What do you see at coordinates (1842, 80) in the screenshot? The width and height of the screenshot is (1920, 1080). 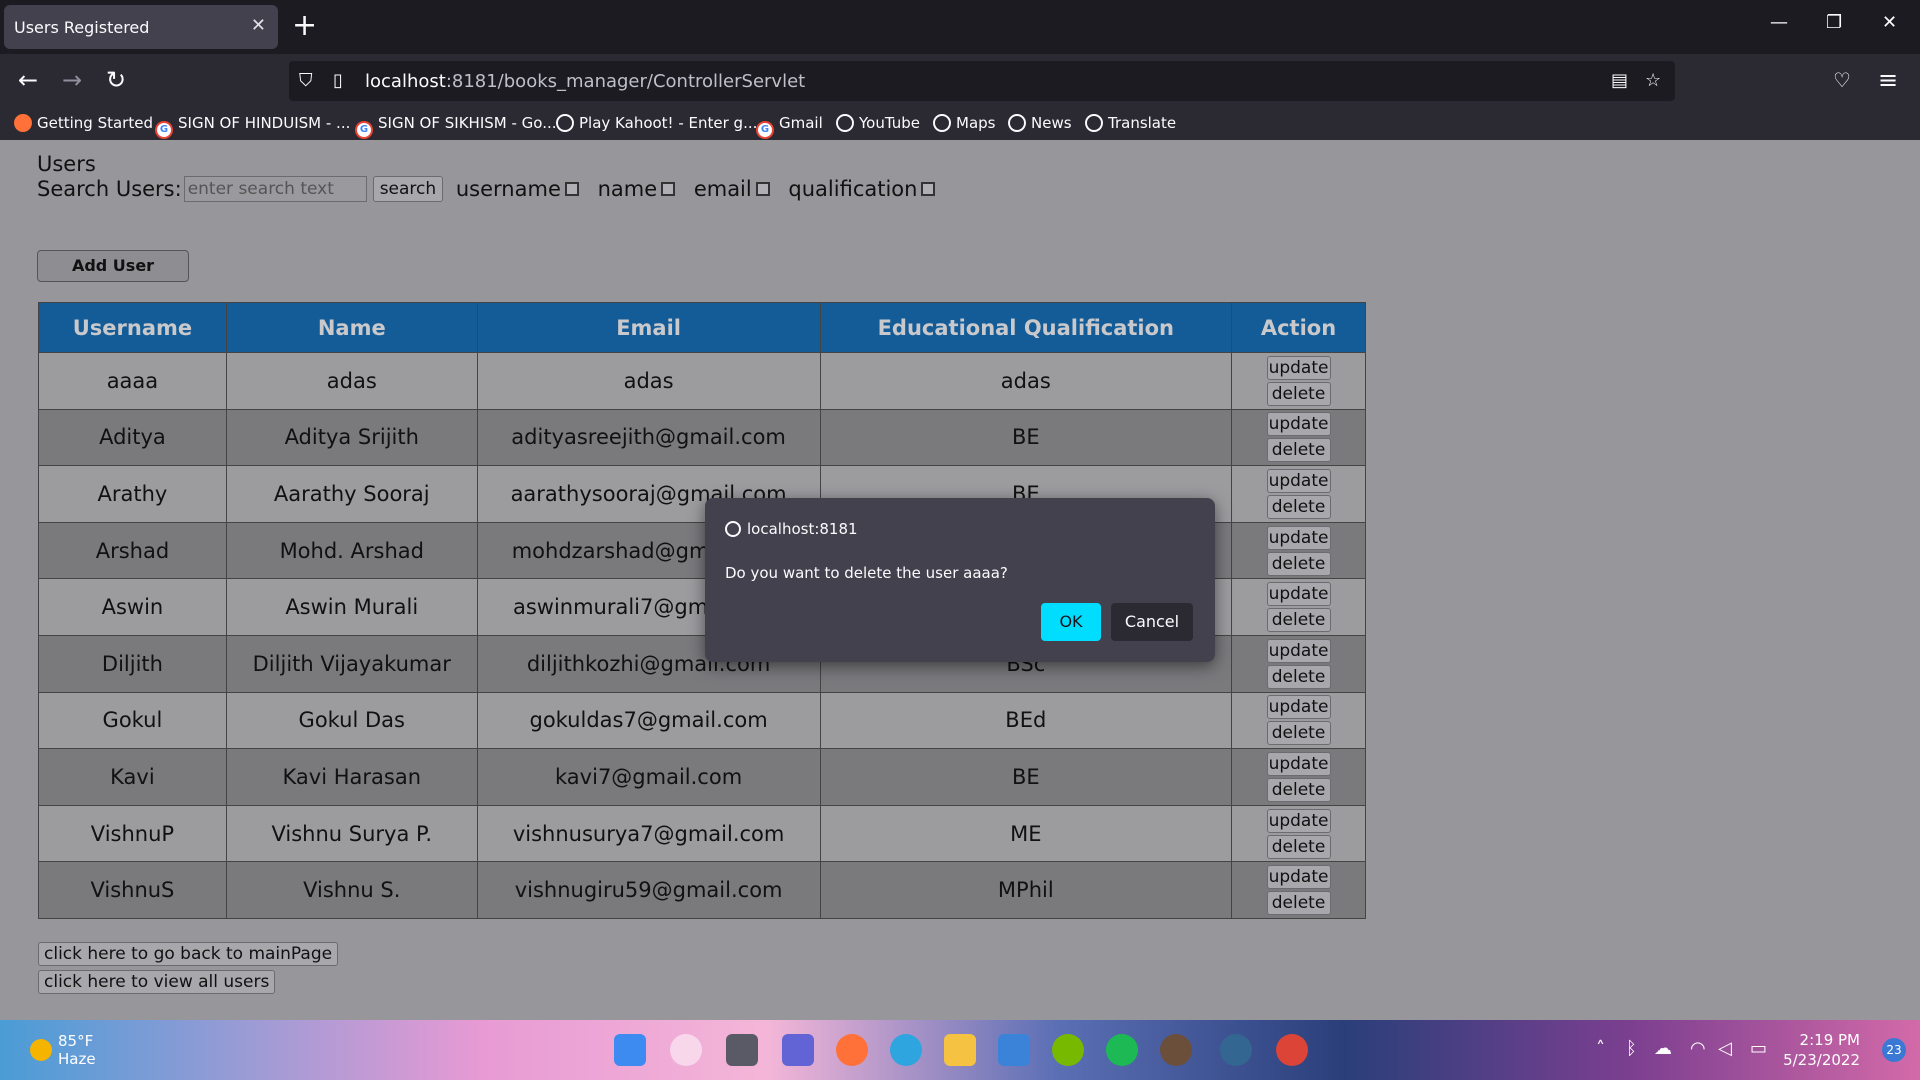 I see `pocket-icon: ♡` at bounding box center [1842, 80].